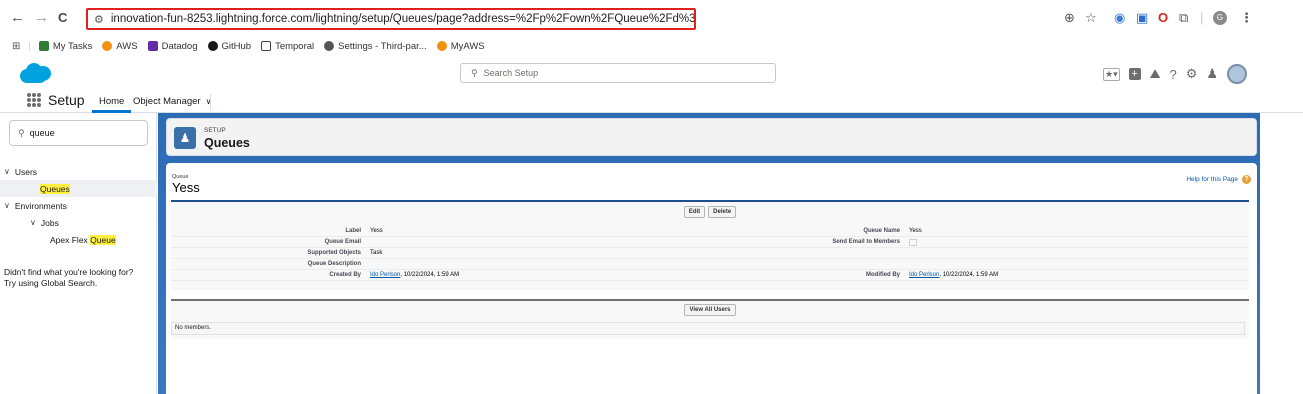 The image size is (1303, 394). I want to click on setup-nav-bar: Setup Home Object Manager ∨, so click(651, 101).